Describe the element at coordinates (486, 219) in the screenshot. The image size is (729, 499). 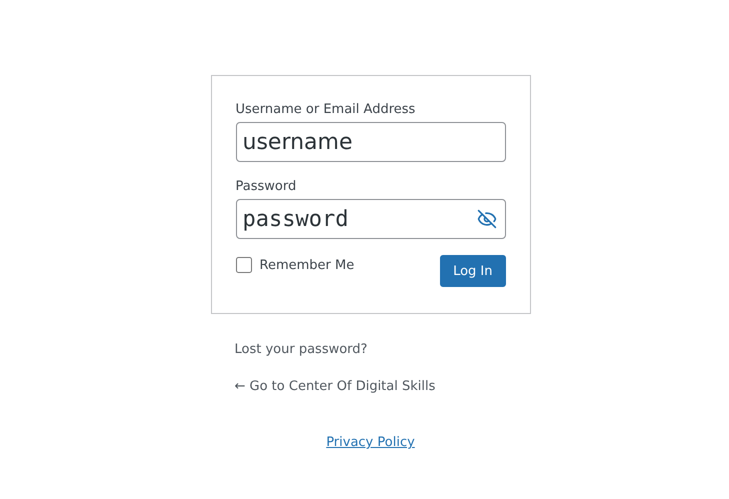
I see `eye-slash-icon` at that location.